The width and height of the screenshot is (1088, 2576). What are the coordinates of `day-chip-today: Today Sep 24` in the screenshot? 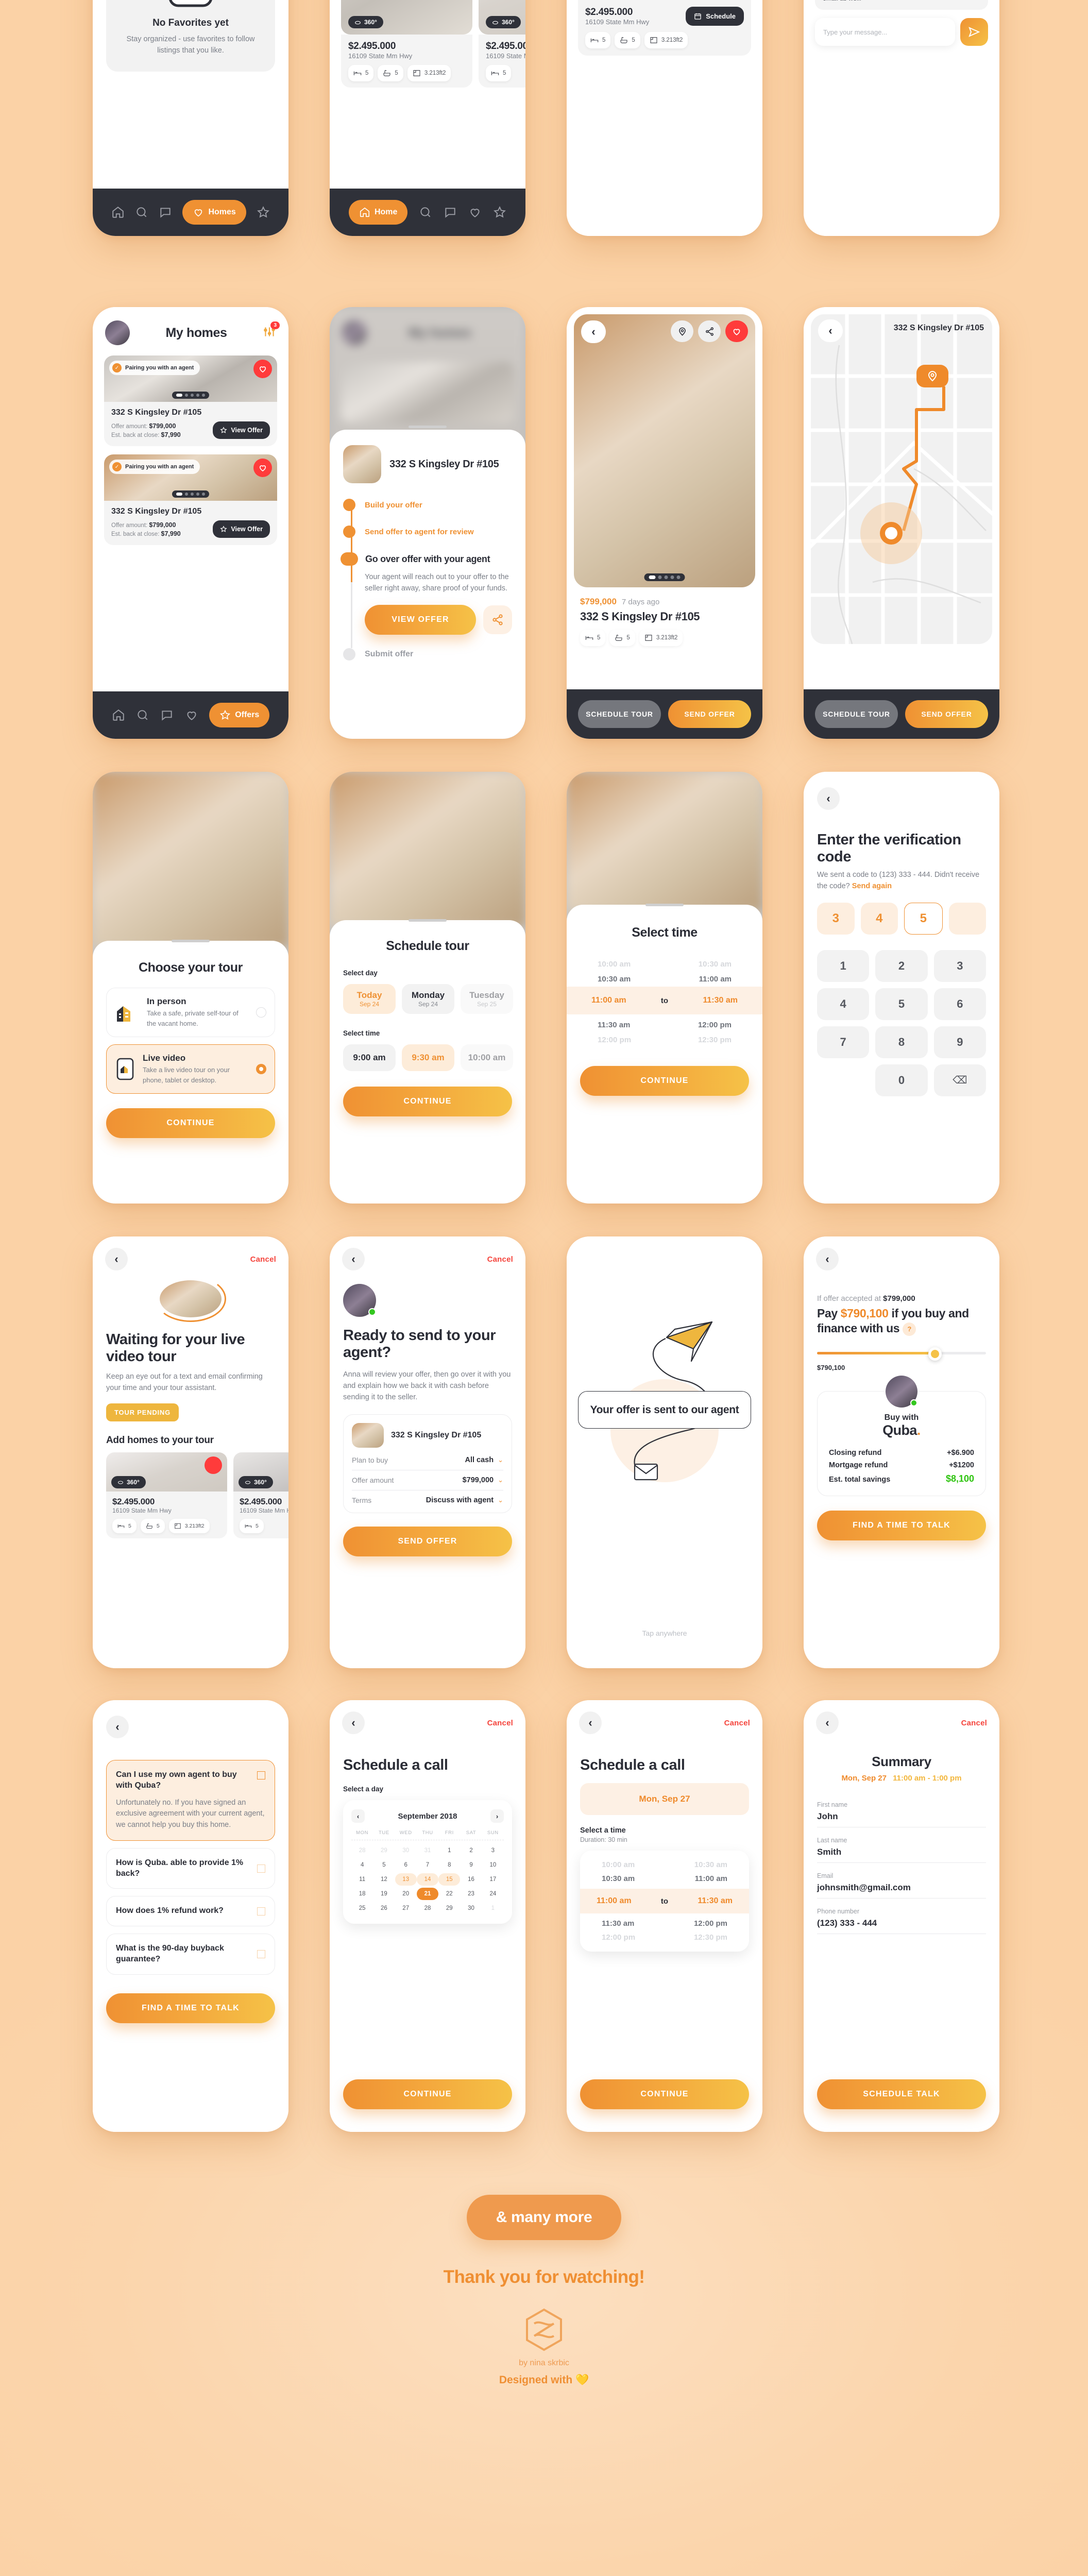 It's located at (369, 999).